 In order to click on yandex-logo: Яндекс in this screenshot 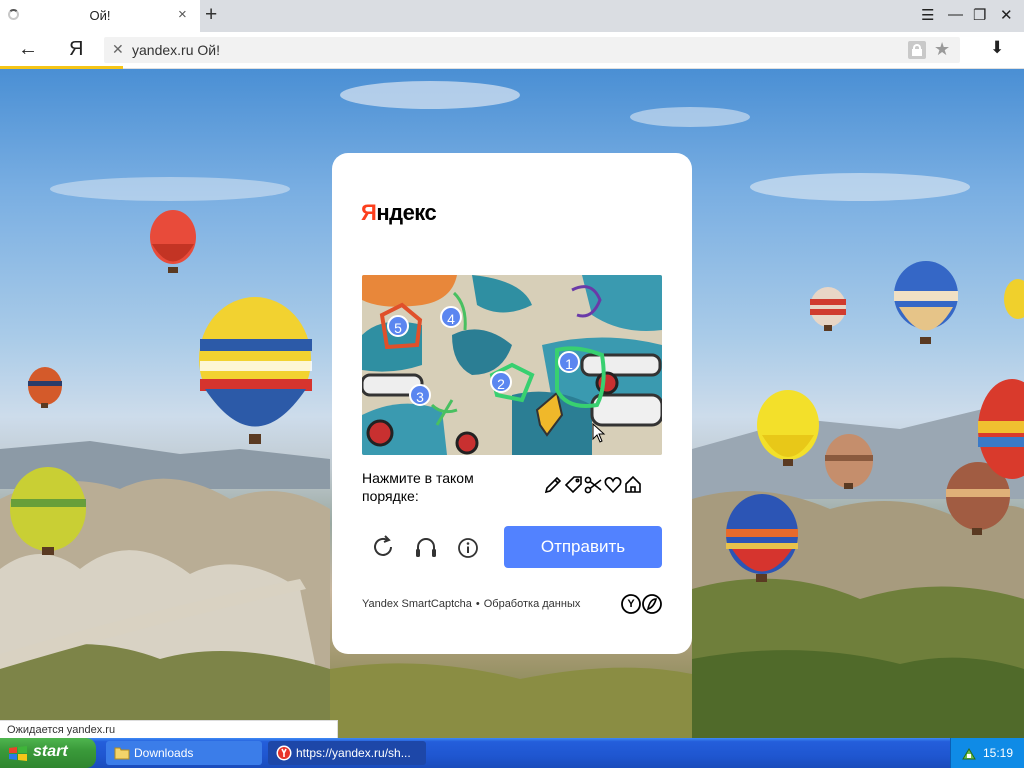, I will do `click(399, 212)`.